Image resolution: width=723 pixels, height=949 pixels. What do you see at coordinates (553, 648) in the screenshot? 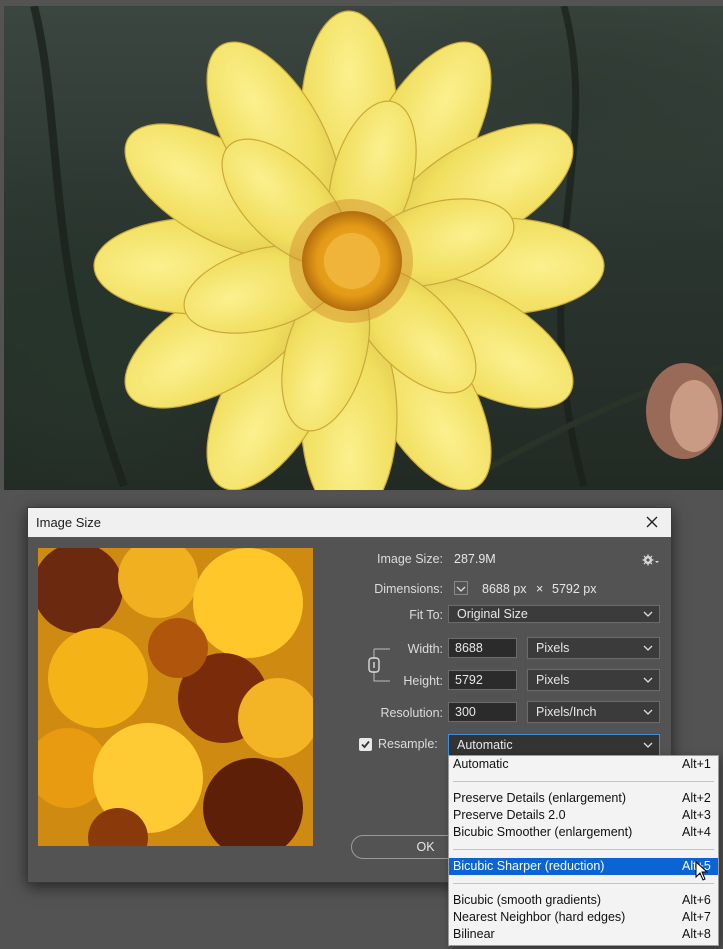
I see `width-unit-value: Pixels` at bounding box center [553, 648].